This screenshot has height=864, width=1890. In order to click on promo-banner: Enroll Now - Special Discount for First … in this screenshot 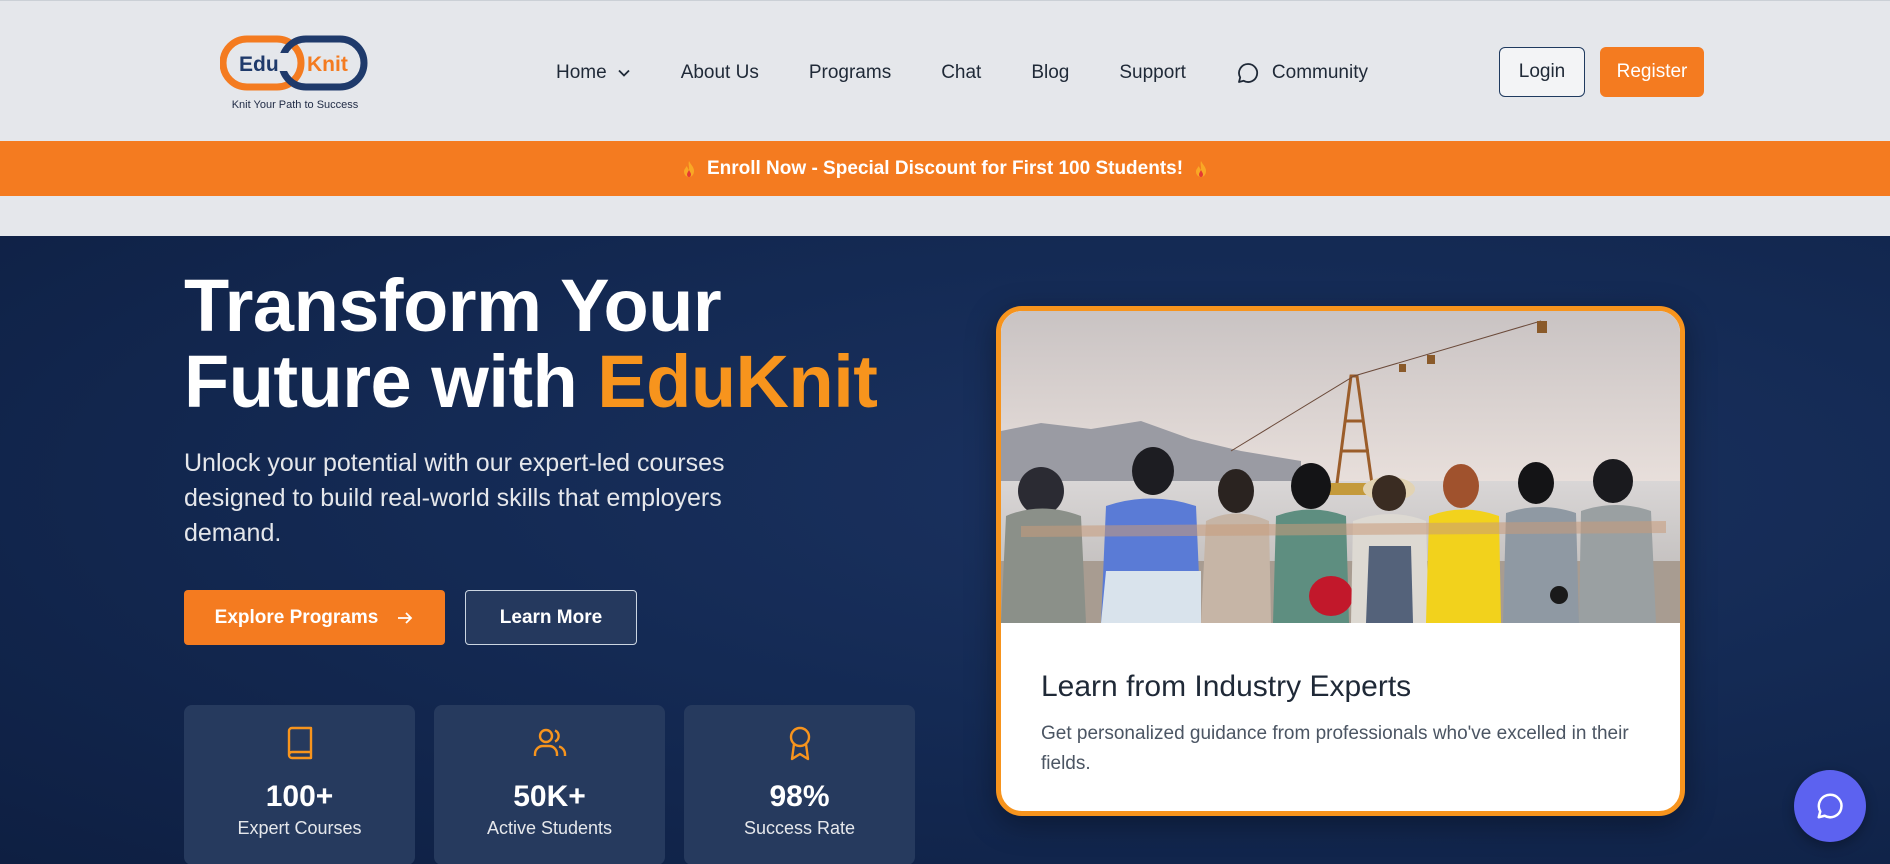, I will do `click(945, 168)`.